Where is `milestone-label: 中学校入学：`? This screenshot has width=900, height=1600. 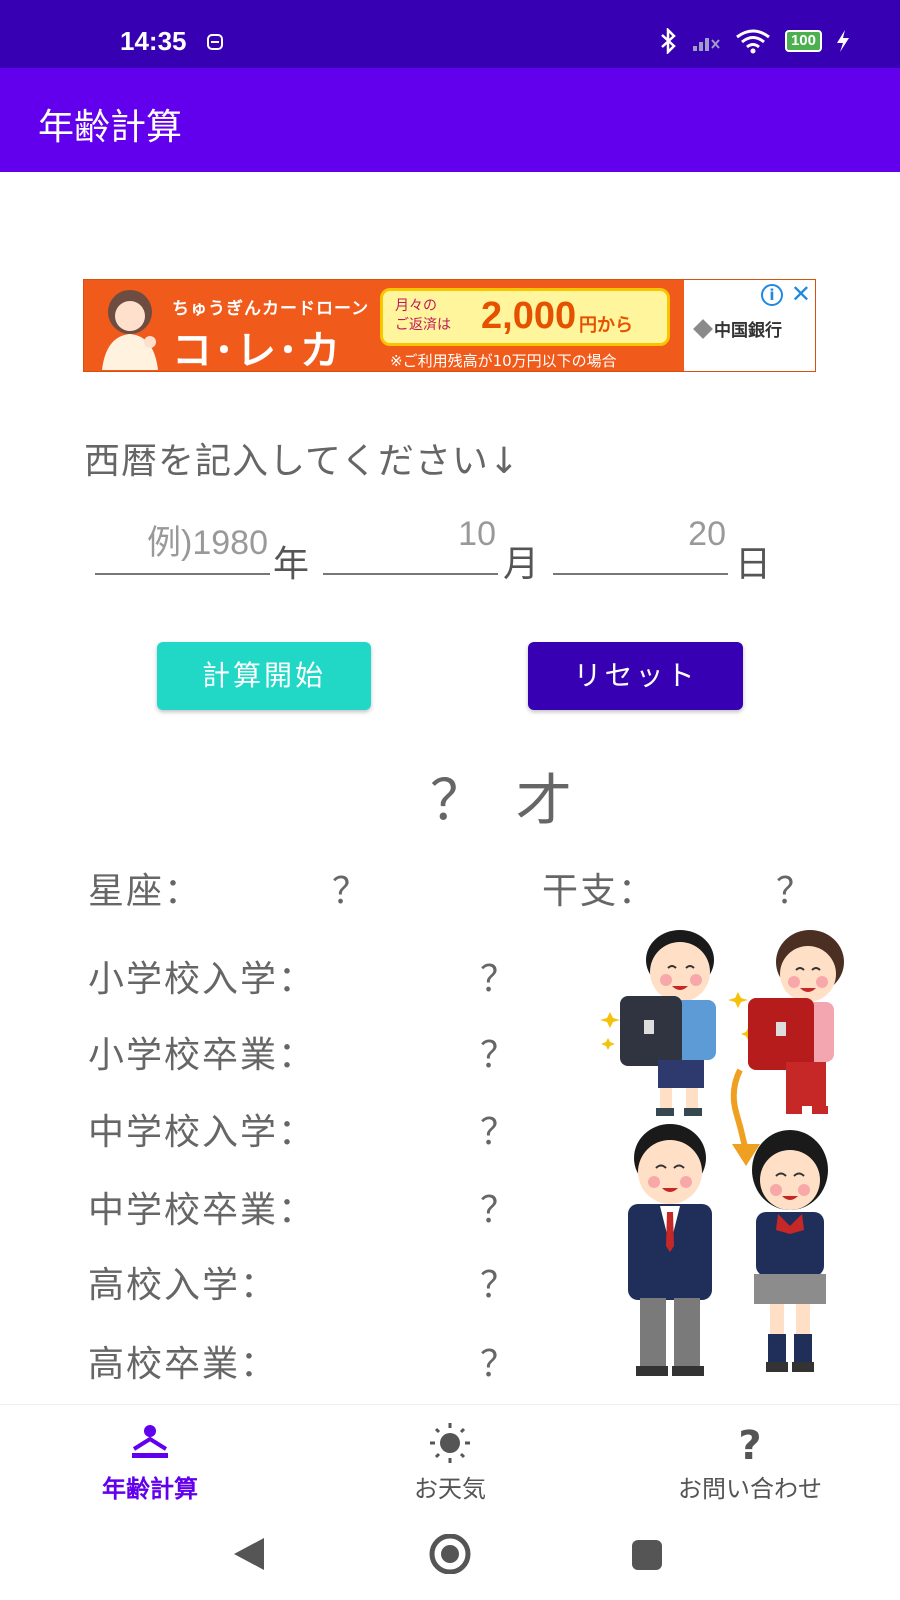 milestone-label: 中学校入学： is located at coordinates (202, 1132).